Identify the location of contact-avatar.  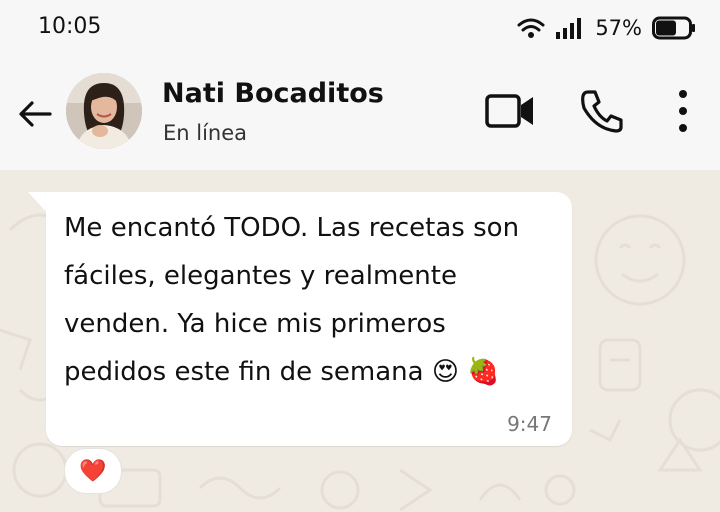
(104, 111).